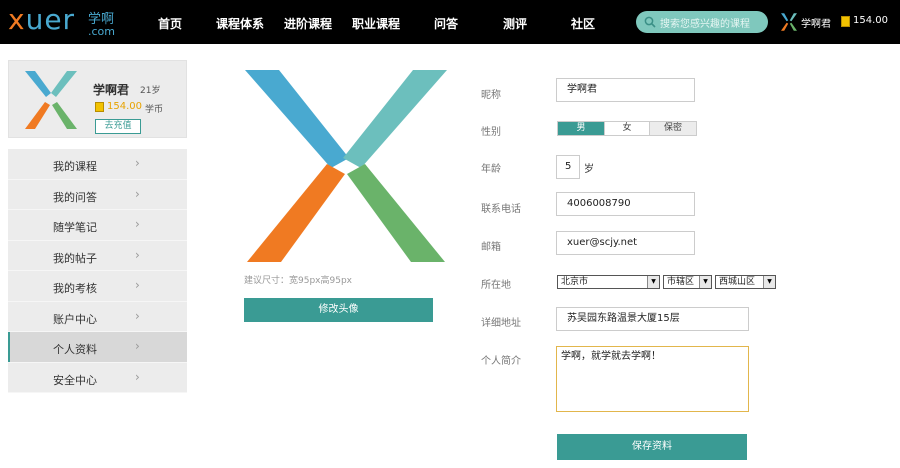 This screenshot has height=468, width=900. I want to click on sidebar-item-label: 我的考核, so click(75, 288).